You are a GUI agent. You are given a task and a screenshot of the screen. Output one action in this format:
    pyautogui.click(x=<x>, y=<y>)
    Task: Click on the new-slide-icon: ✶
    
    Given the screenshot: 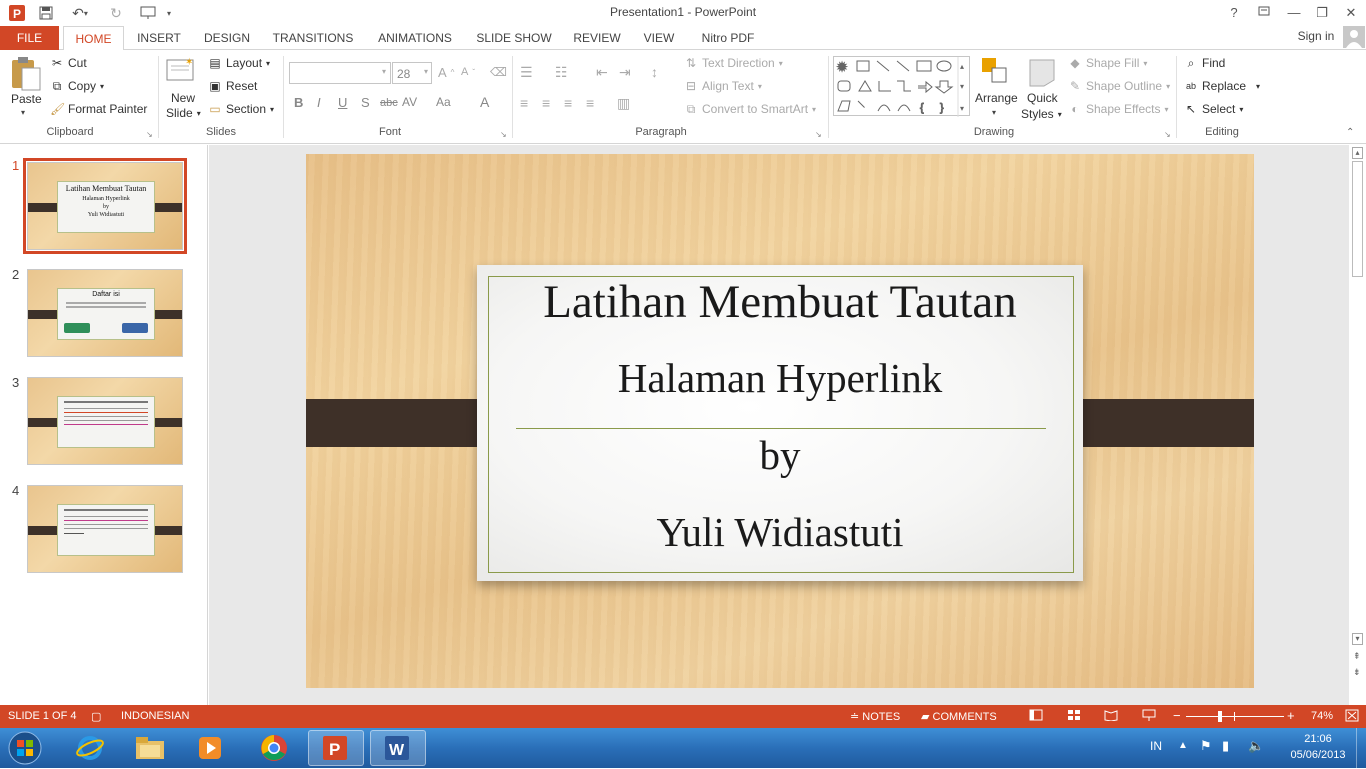 What is the action you would take?
    pyautogui.click(x=182, y=71)
    